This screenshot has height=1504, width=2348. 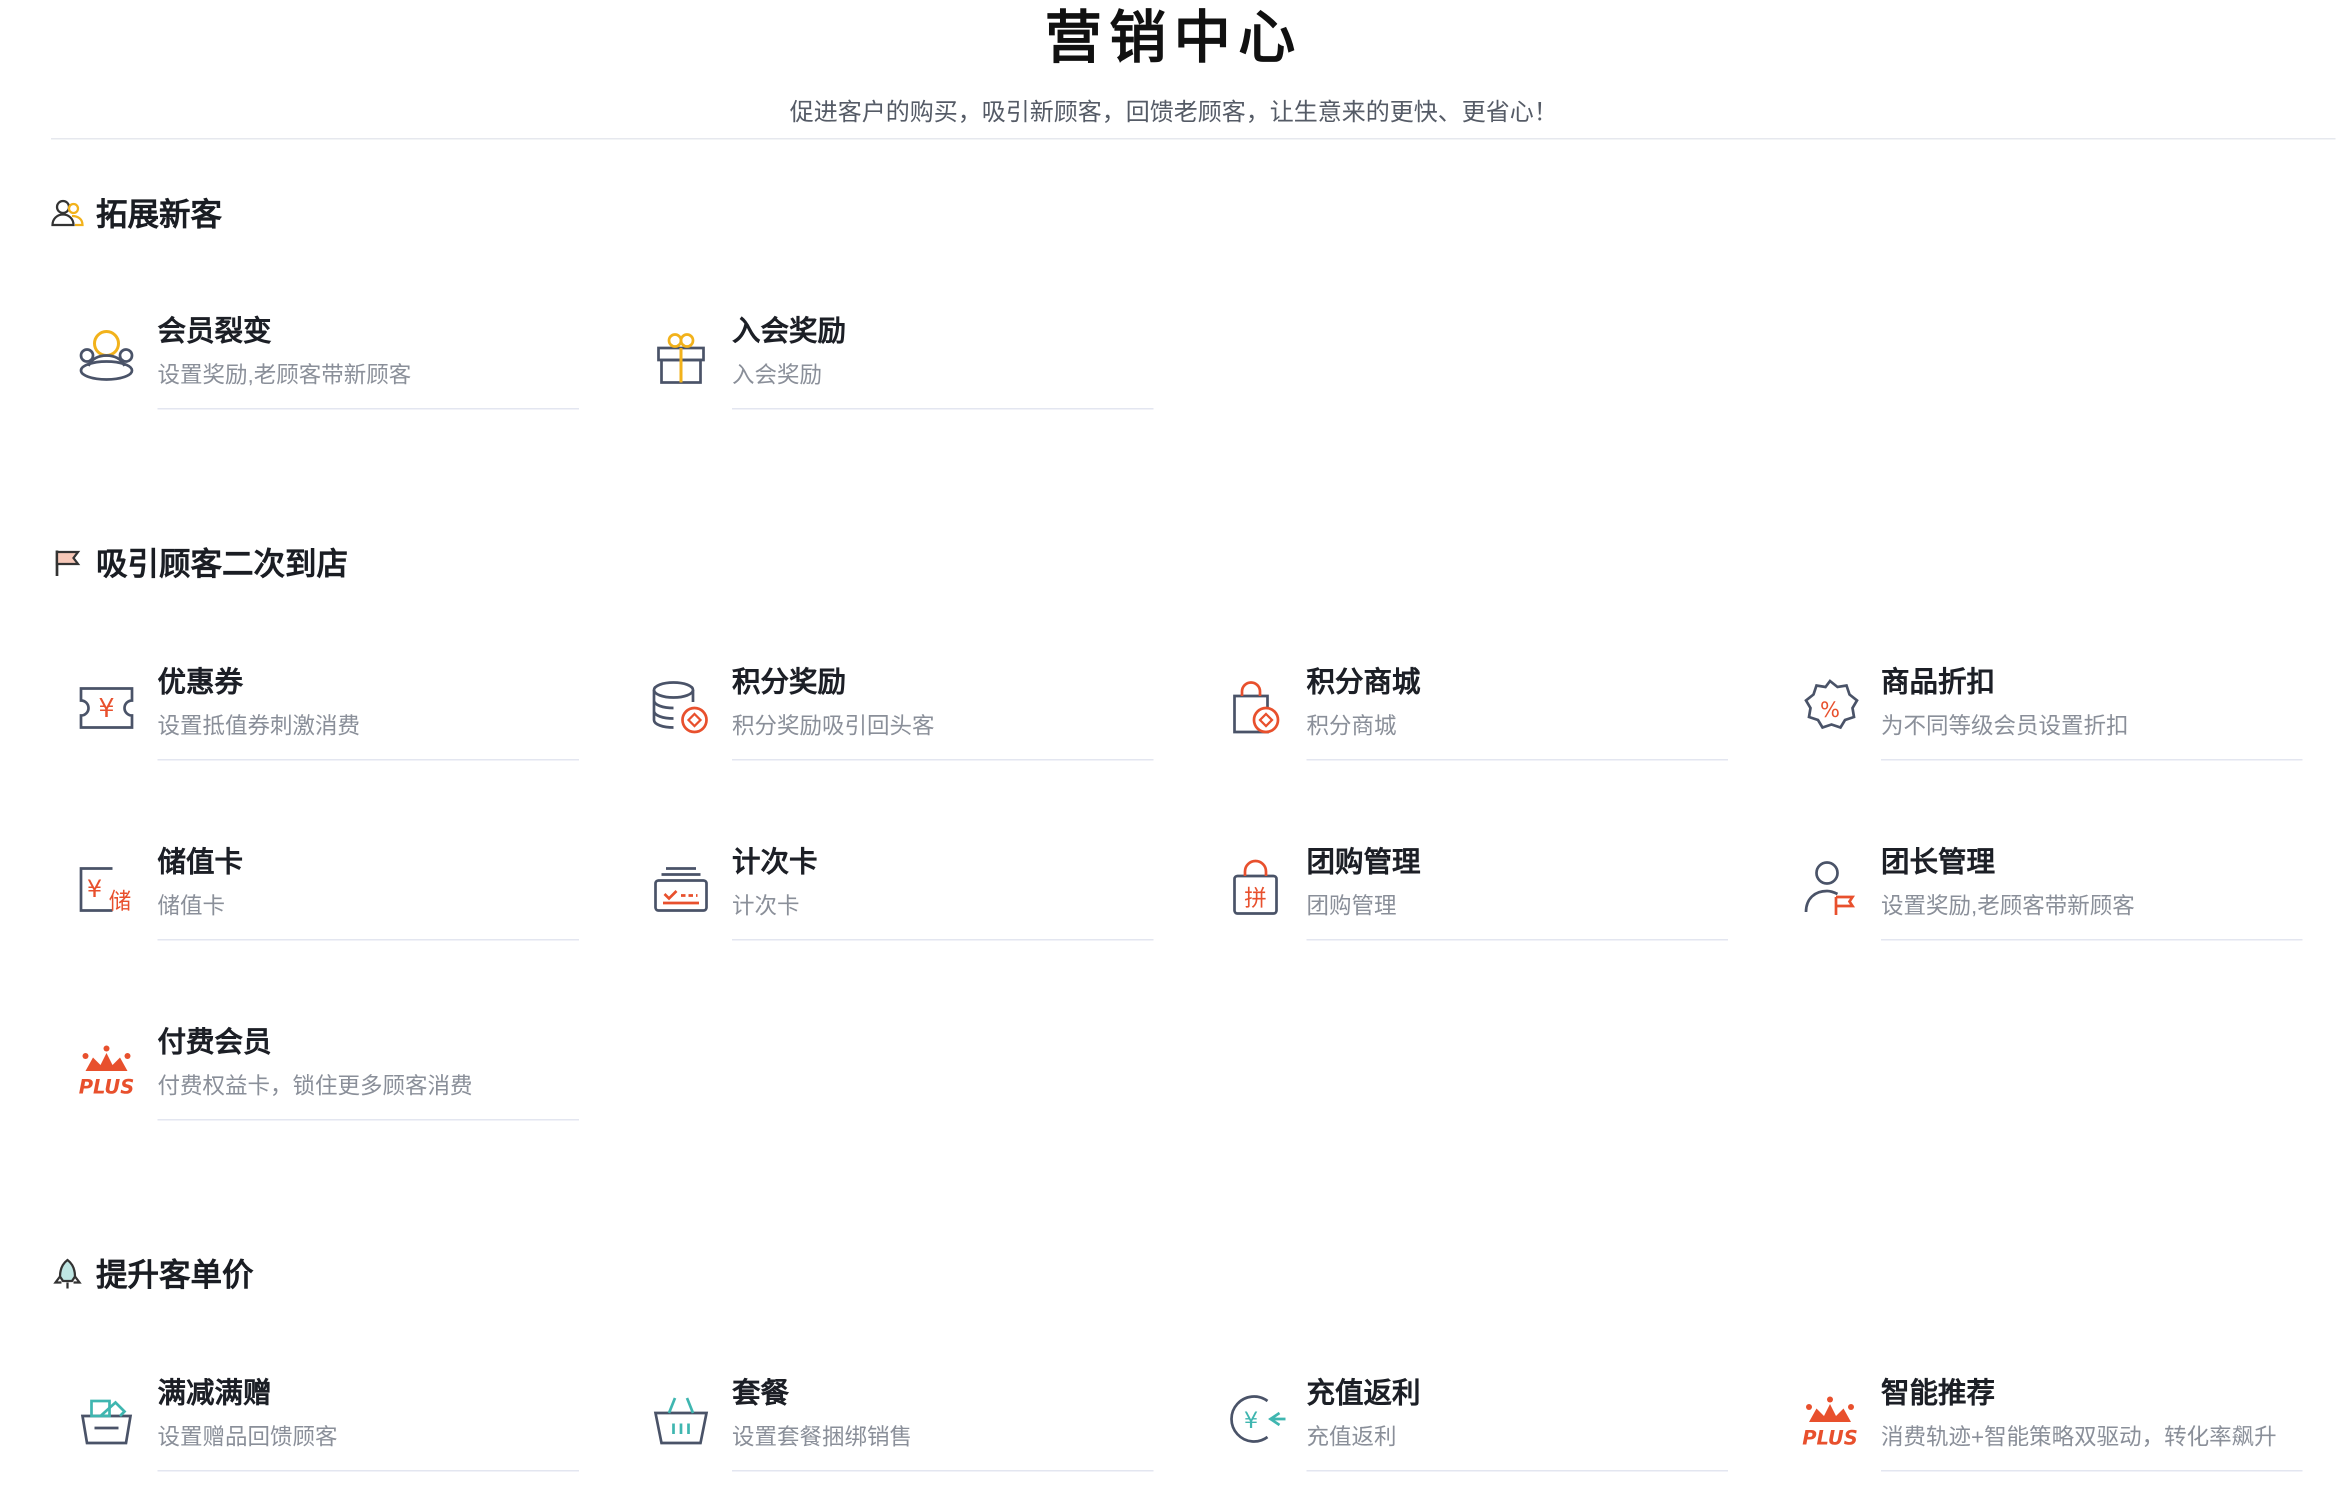 What do you see at coordinates (822, 1438) in the screenshot?
I see `card-description: 设置套餐捆绑销售` at bounding box center [822, 1438].